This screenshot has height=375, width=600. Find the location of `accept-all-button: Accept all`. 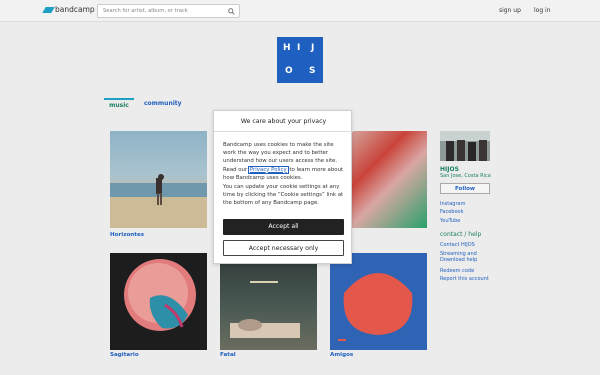

accept-all-button: Accept all is located at coordinates (283, 227).